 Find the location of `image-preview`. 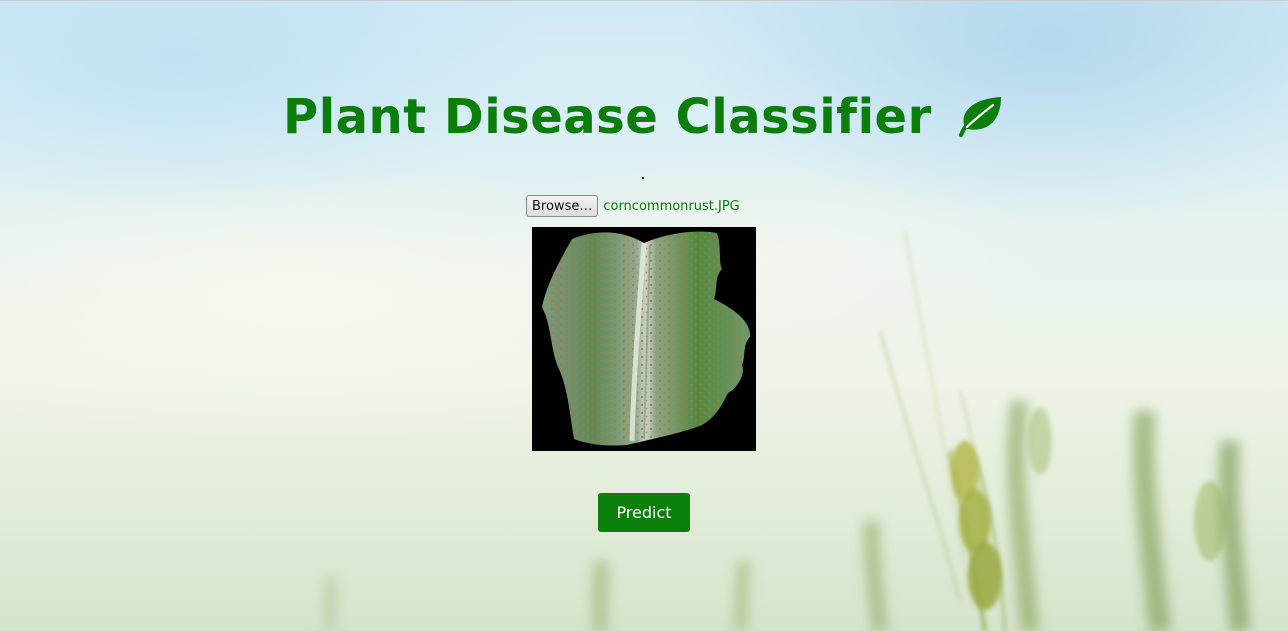

image-preview is located at coordinates (644, 339).